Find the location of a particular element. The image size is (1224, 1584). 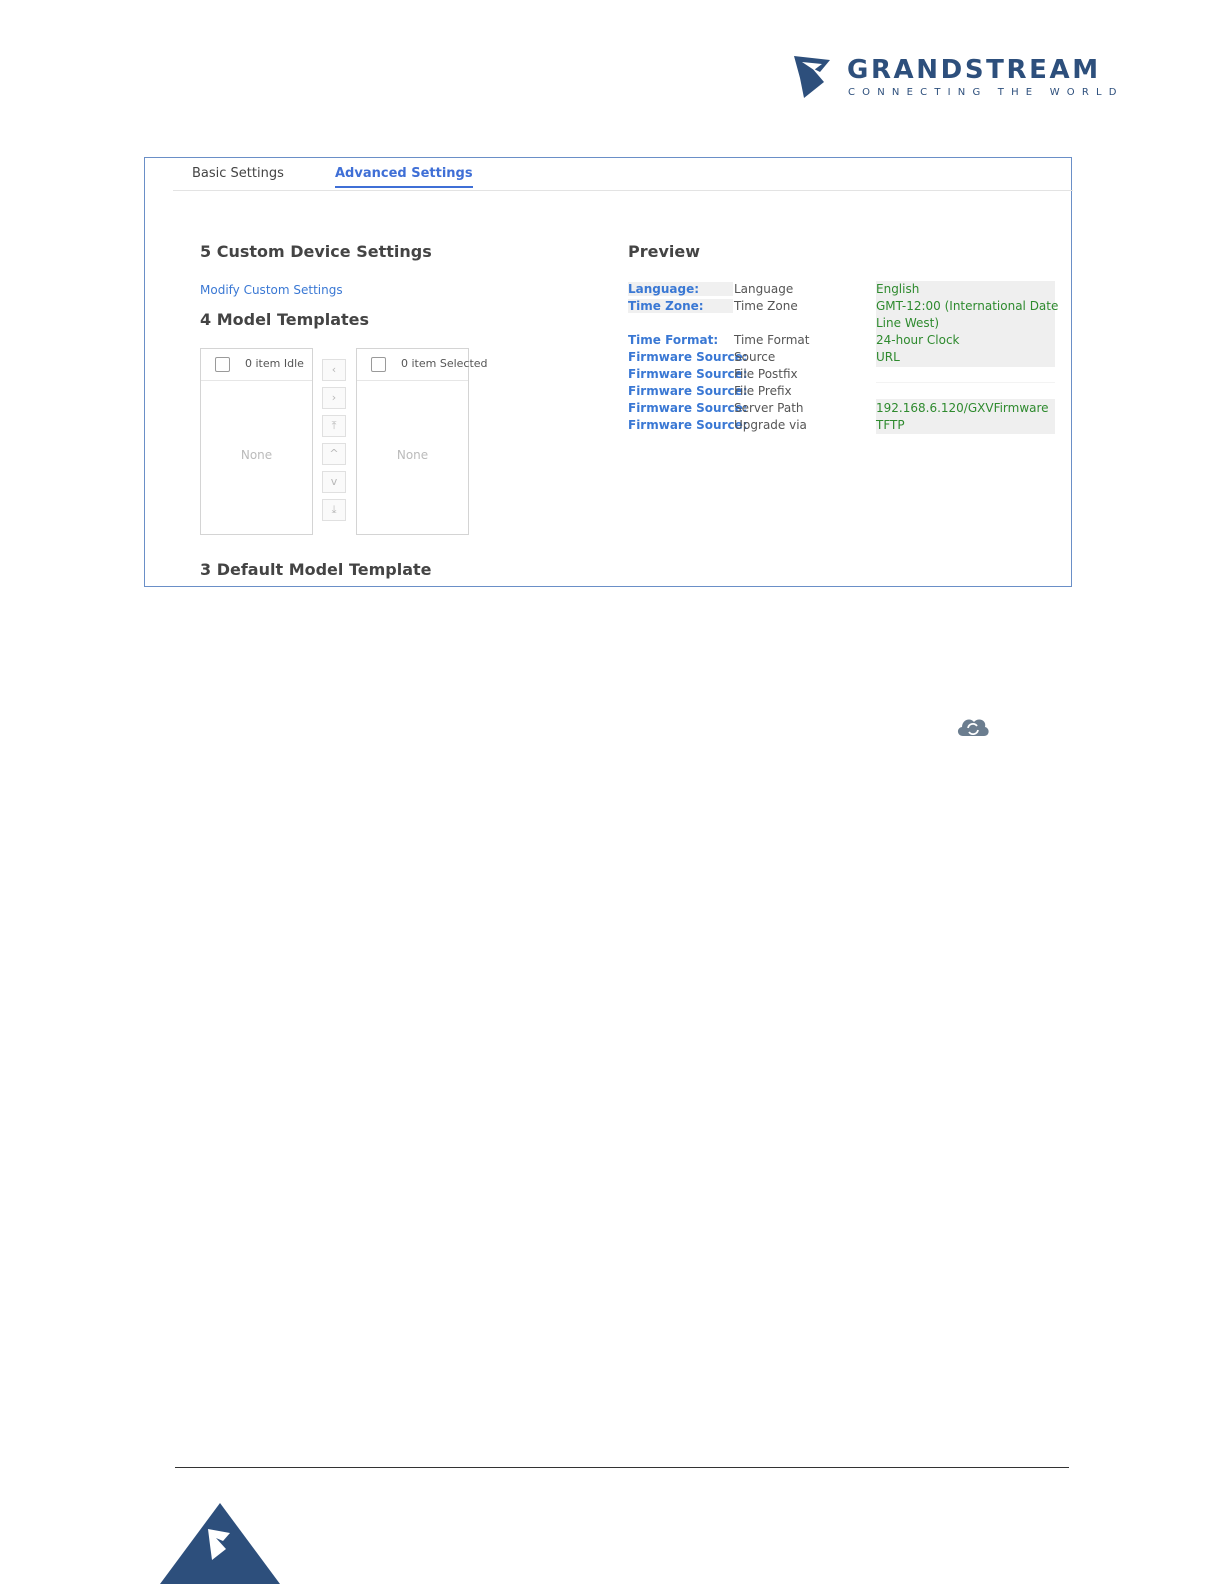

preview-field: Time Zone is located at coordinates (766, 306).